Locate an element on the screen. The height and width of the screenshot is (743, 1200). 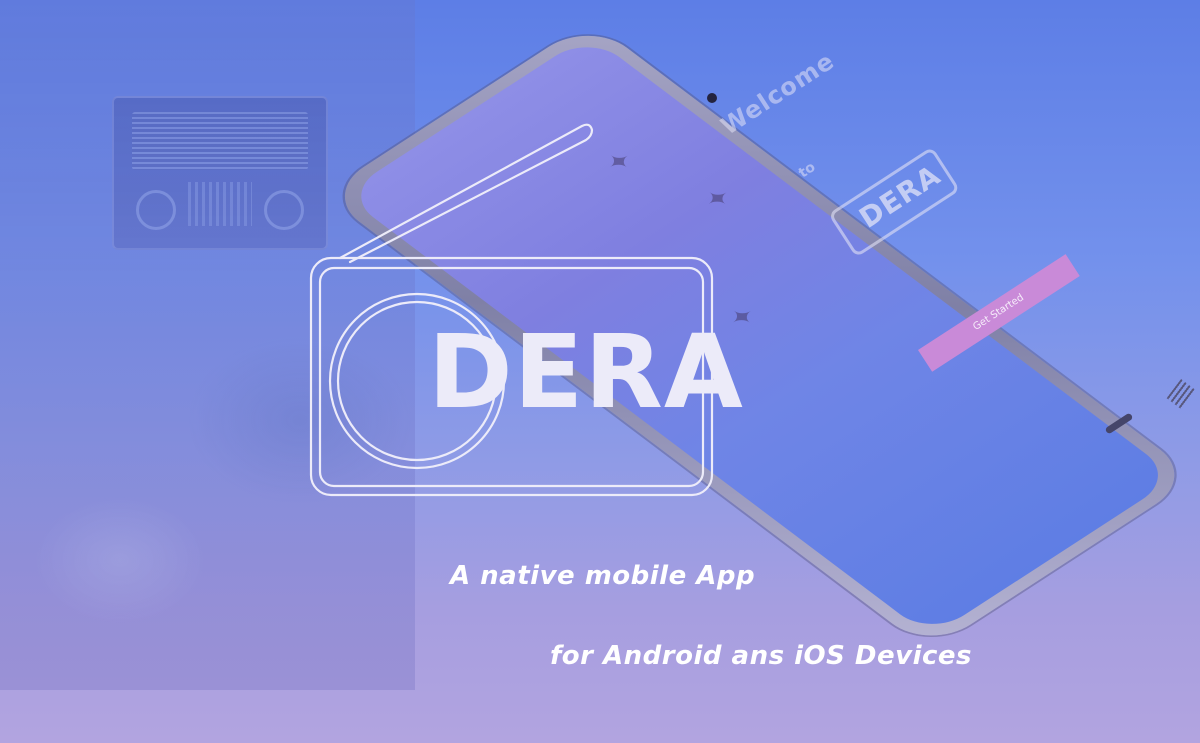
logo-wordmark: DERA is located at coordinates (586, 372).